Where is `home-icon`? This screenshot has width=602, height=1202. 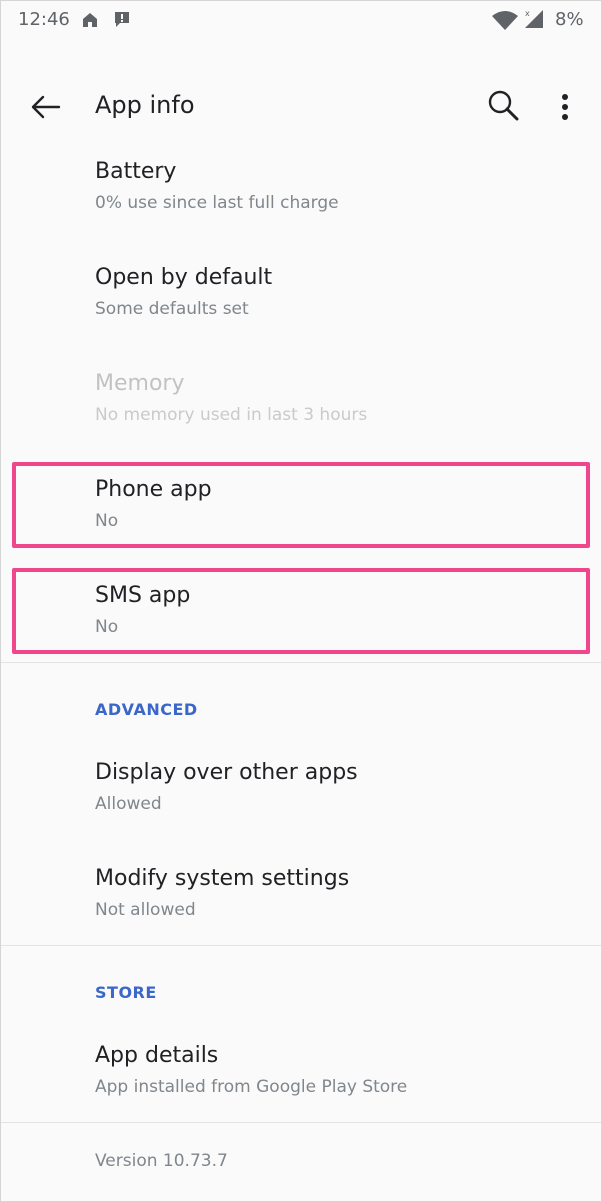
home-icon is located at coordinates (90, 20).